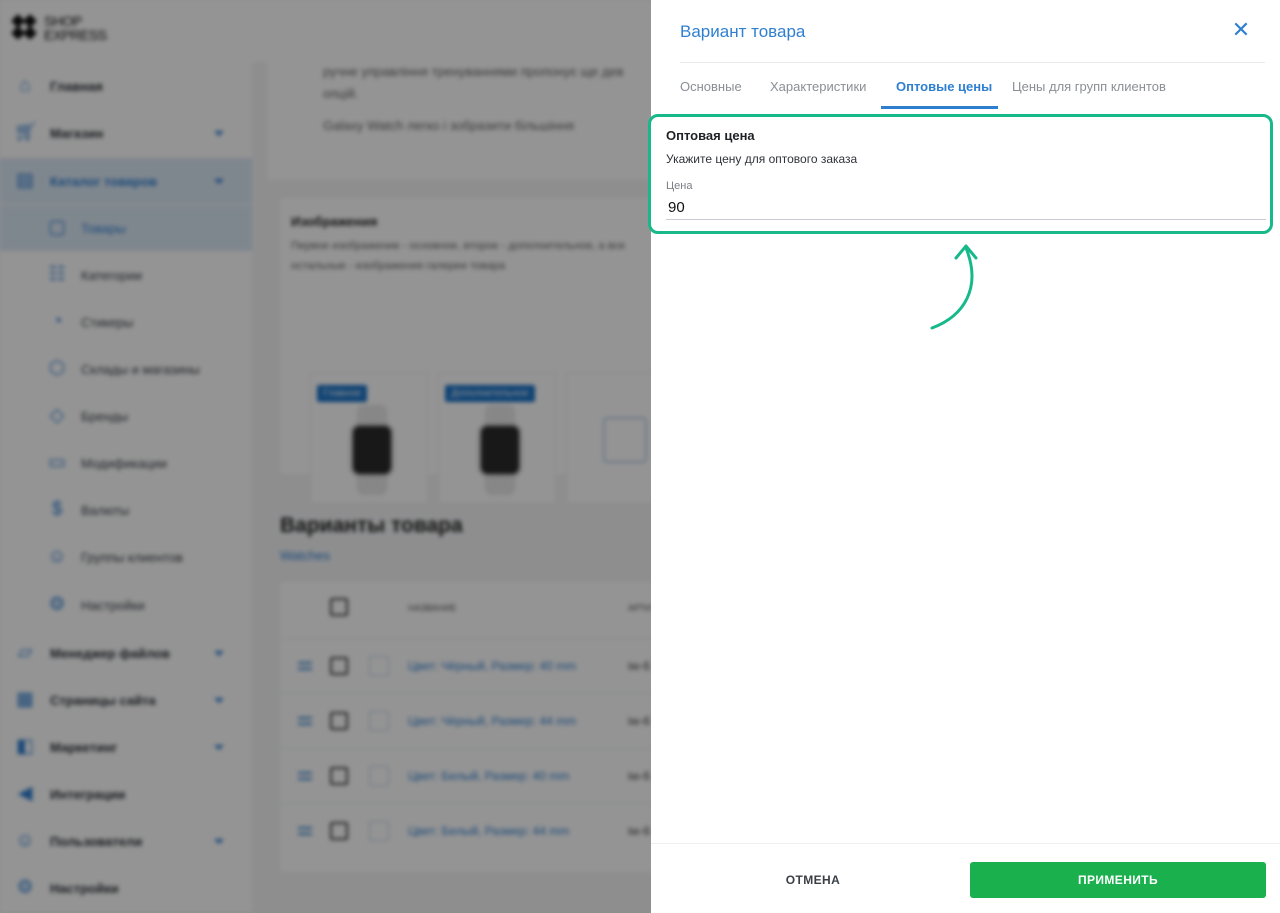 The image size is (1280, 913). What do you see at coordinates (944, 86) in the screenshot?
I see `tab-wholesale-prices: Оптовые цены` at bounding box center [944, 86].